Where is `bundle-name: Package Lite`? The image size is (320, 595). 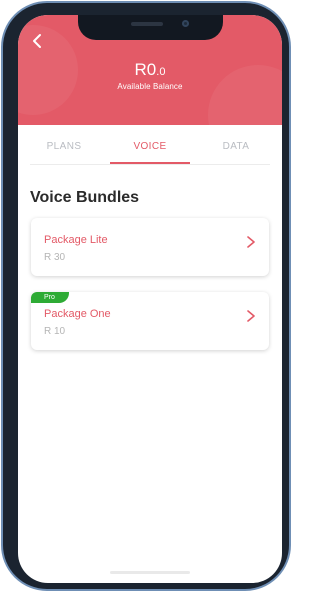 bundle-name: Package Lite is located at coordinates (76, 240).